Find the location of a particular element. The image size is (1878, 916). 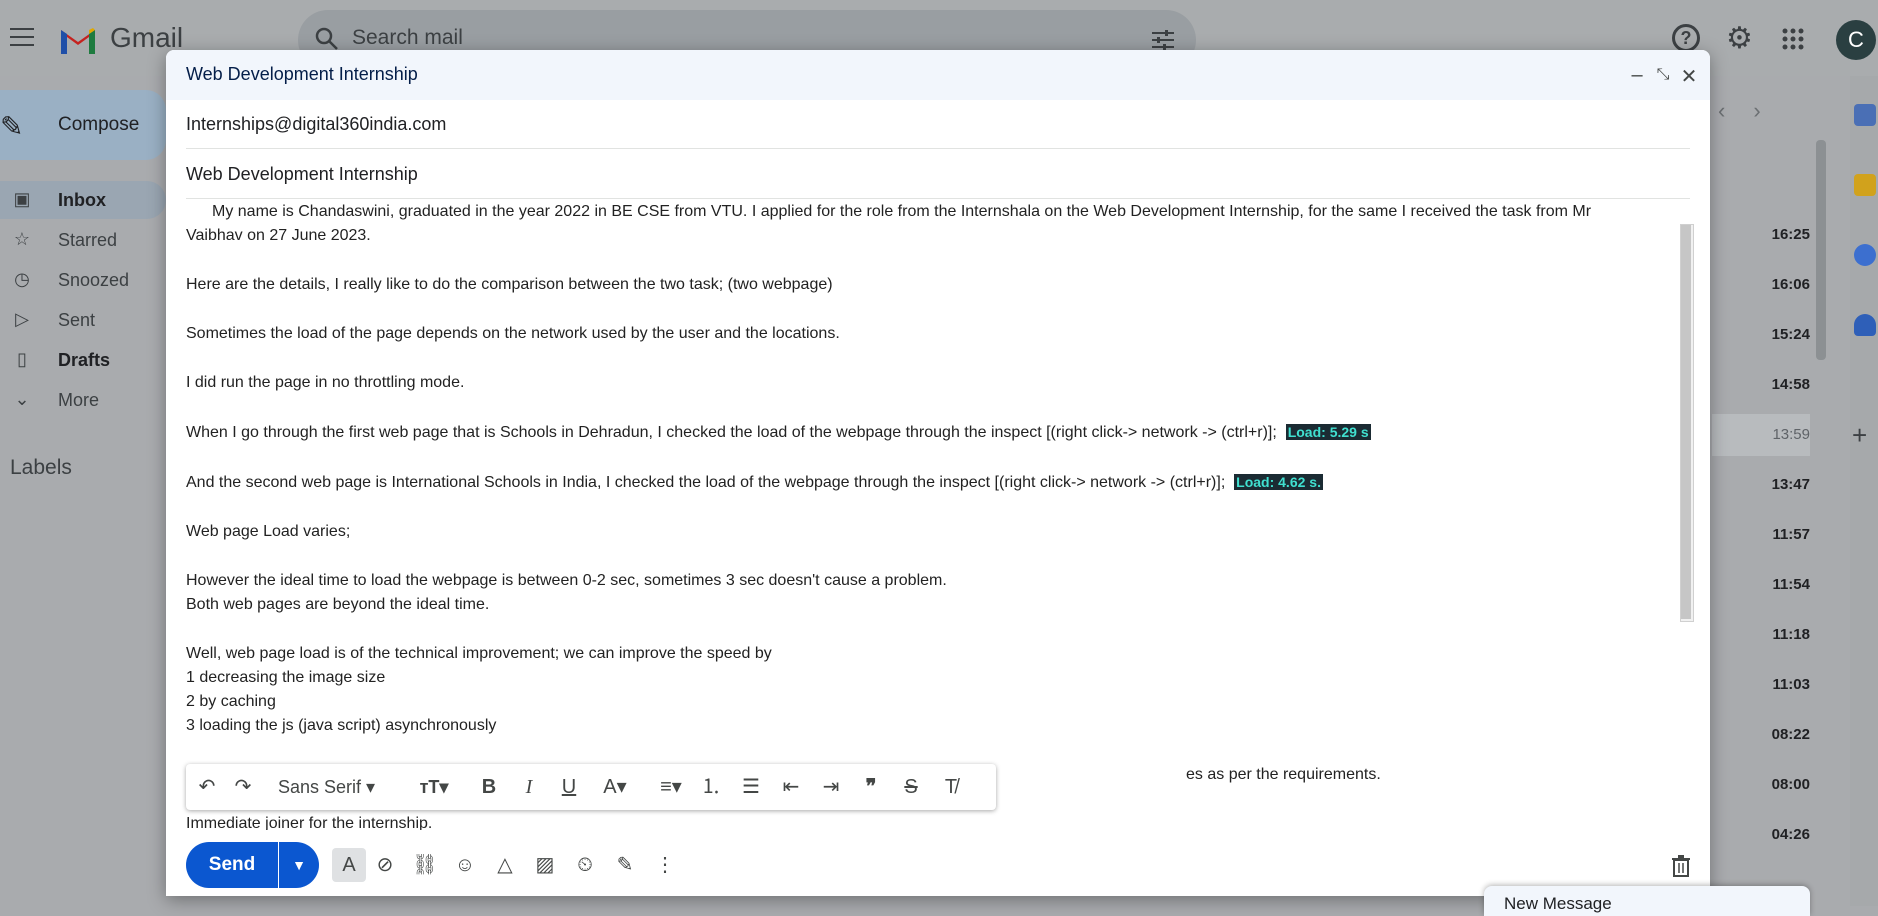

signature-icon: ✎ is located at coordinates (625, 865).